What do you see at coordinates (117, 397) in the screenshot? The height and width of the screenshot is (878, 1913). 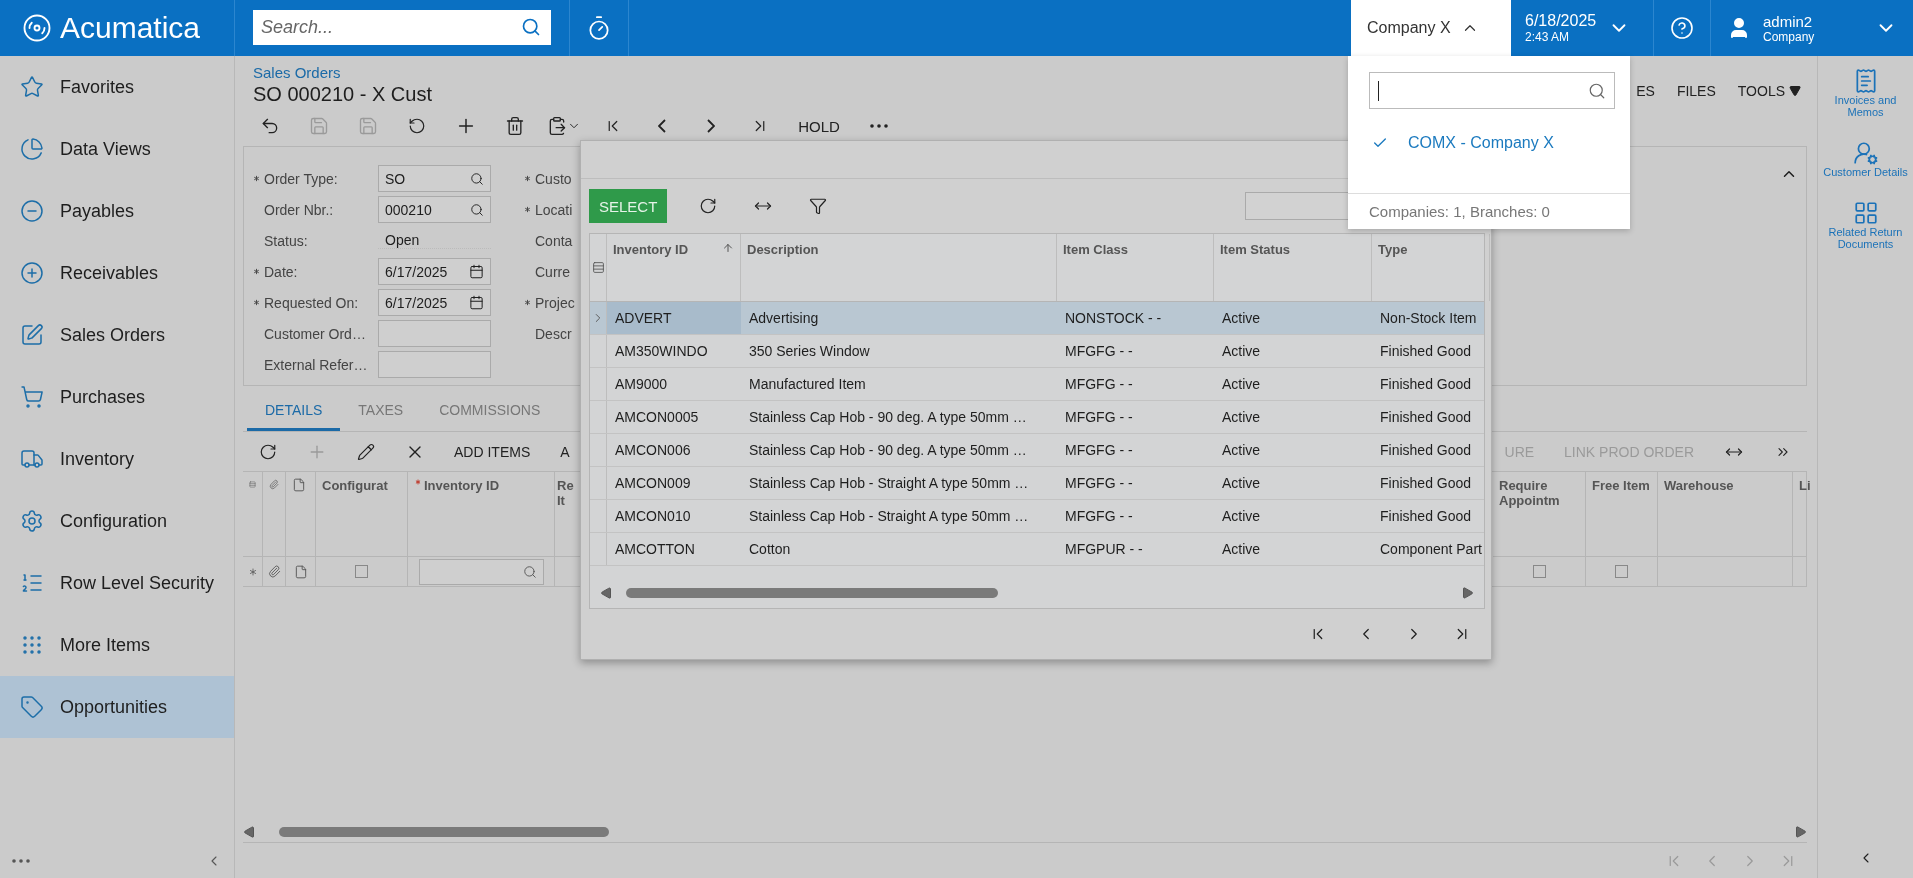 I see `sidebar-item: Purchases` at bounding box center [117, 397].